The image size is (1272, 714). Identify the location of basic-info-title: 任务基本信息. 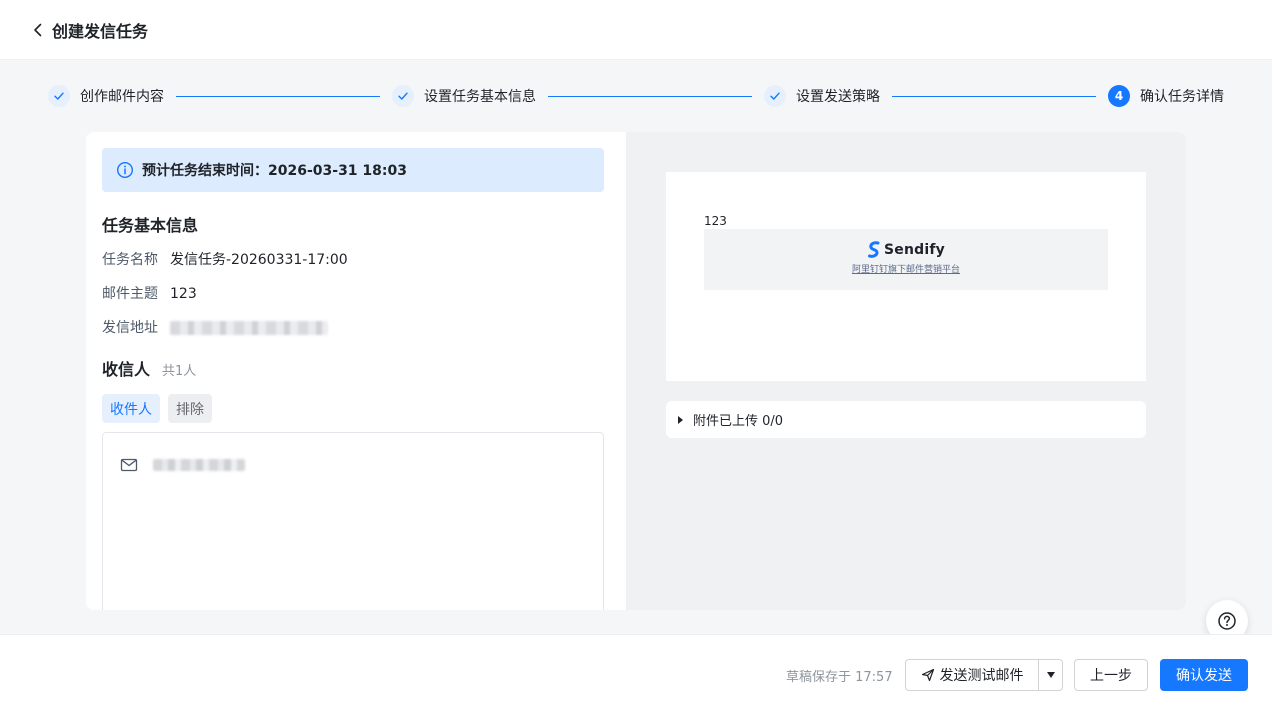
(150, 225).